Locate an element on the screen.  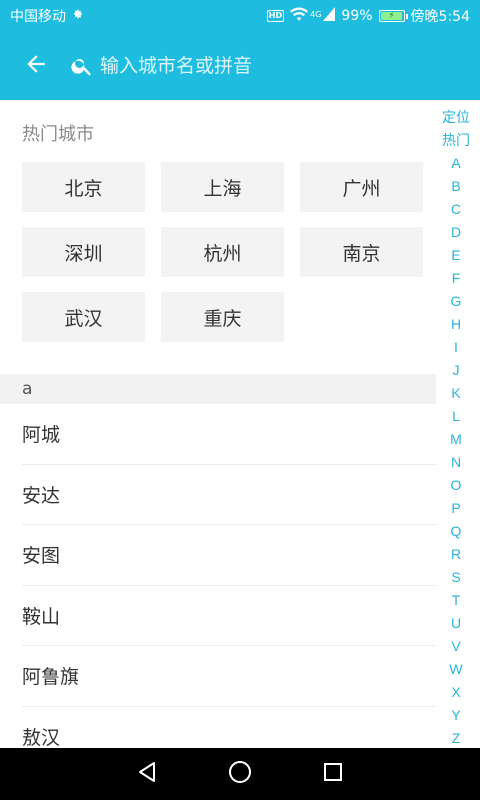
back-button is located at coordinates (36, 66).